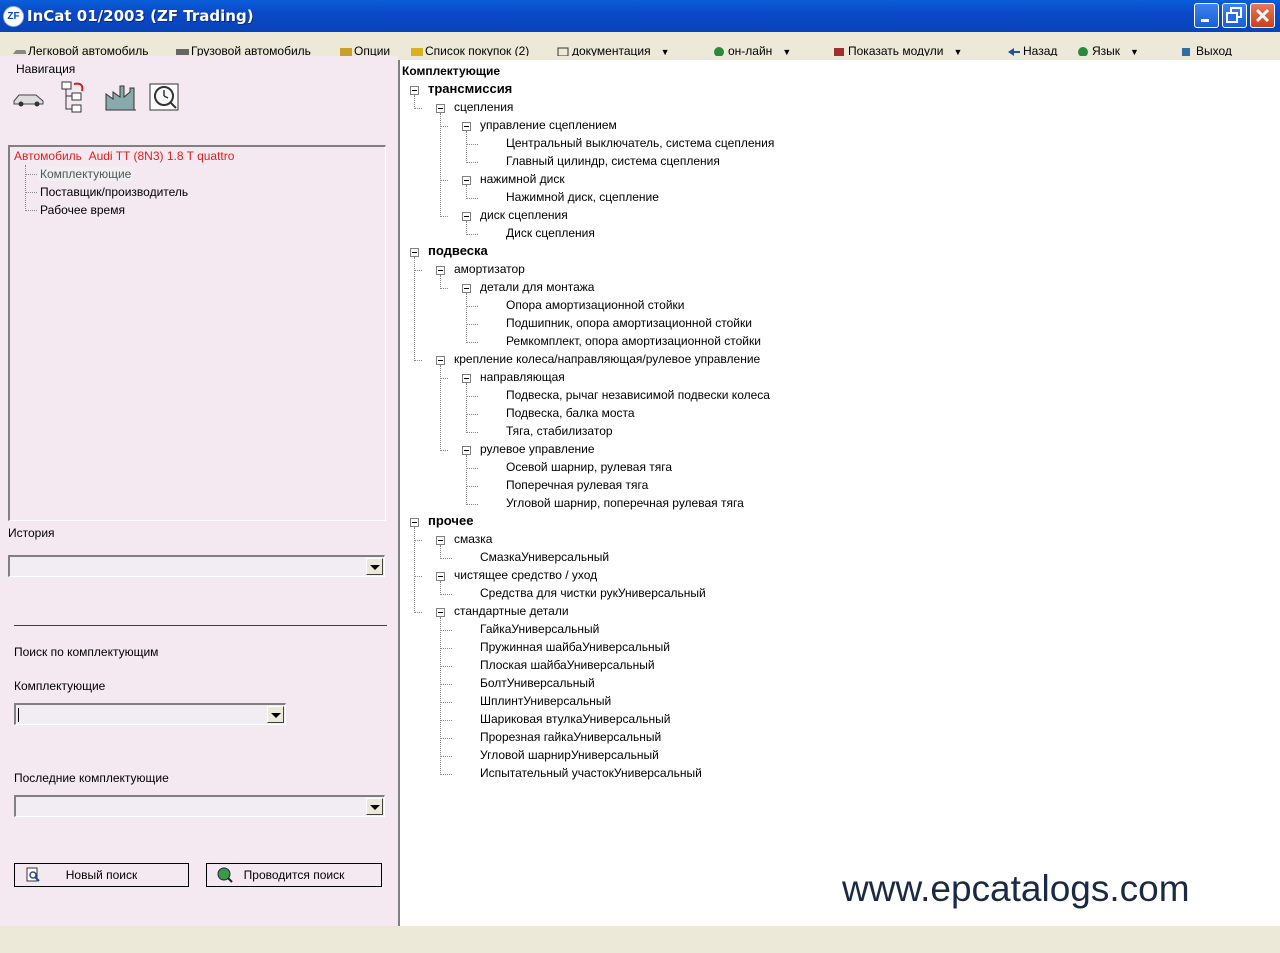  I want to click on history-select, so click(196, 566).